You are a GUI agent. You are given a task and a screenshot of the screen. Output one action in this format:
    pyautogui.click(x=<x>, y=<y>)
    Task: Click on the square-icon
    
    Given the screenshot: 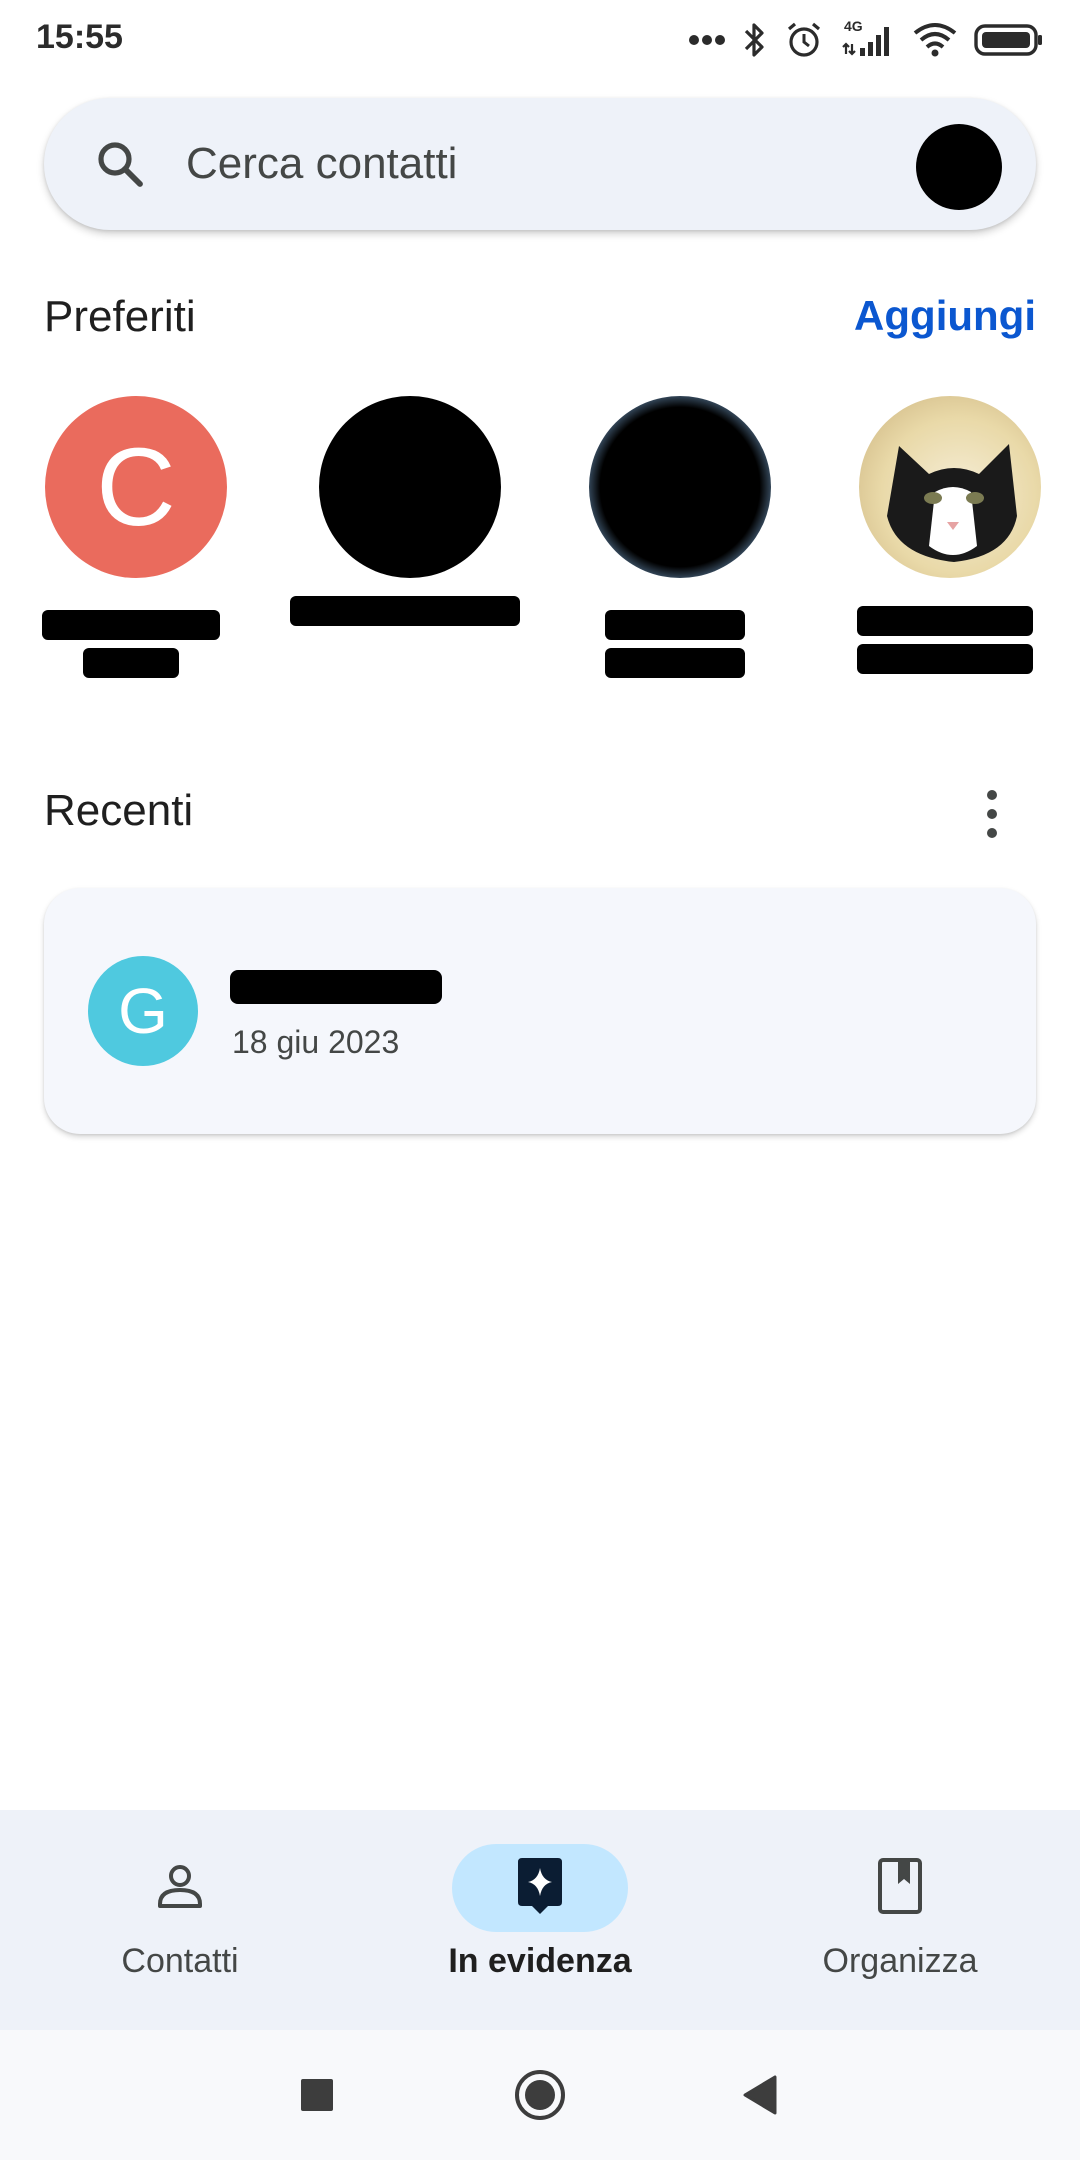 What is the action you would take?
    pyautogui.click(x=317, y=2097)
    